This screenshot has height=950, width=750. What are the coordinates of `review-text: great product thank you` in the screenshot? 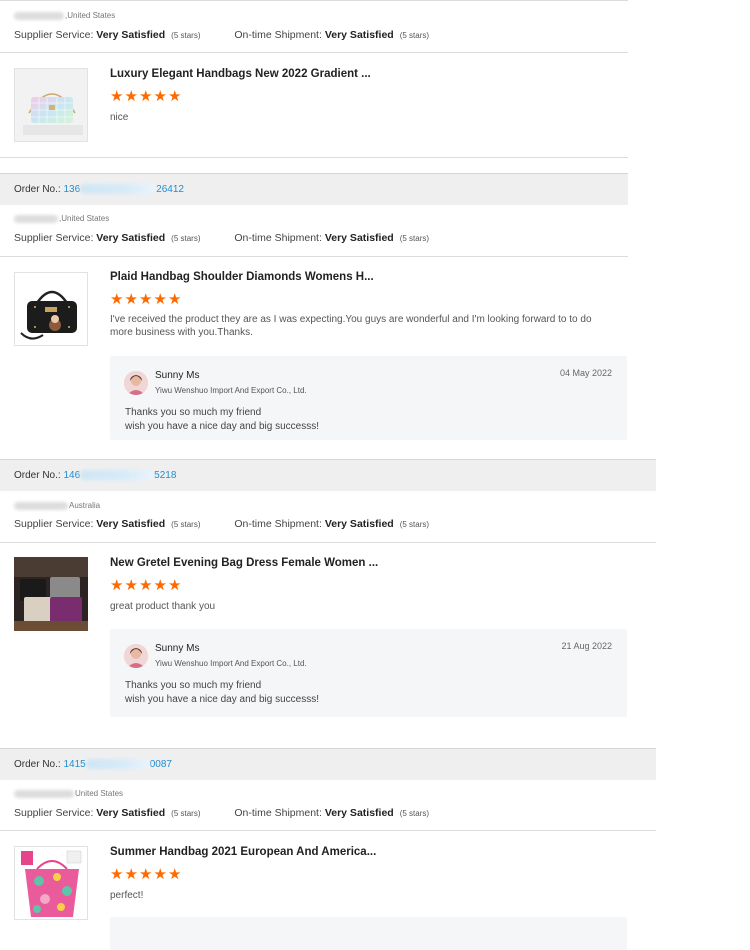 It's located at (163, 606).